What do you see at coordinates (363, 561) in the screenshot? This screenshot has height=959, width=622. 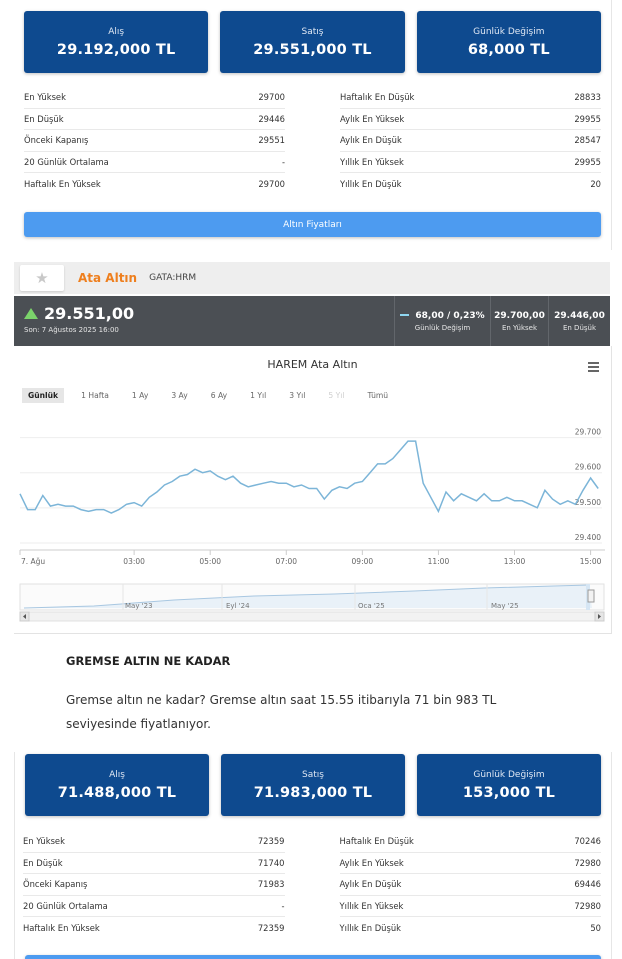 I see `x-tick-label: 09:00` at bounding box center [363, 561].